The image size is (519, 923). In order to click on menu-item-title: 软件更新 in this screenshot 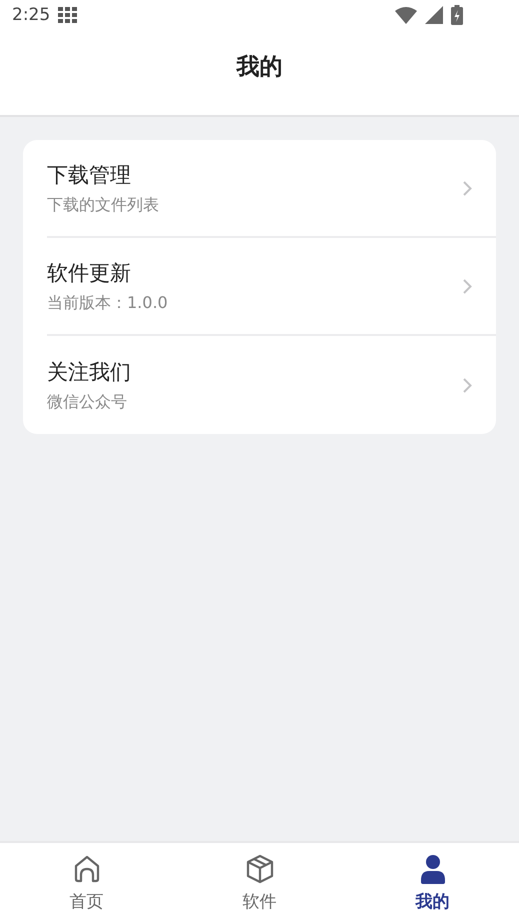, I will do `click(89, 273)`.